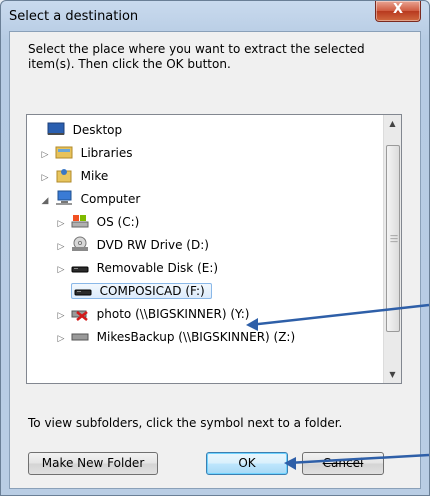 This screenshot has height=496, width=430. Describe the element at coordinates (118, 222) in the screenshot. I see `tree-item-label: OS (C:)` at that location.